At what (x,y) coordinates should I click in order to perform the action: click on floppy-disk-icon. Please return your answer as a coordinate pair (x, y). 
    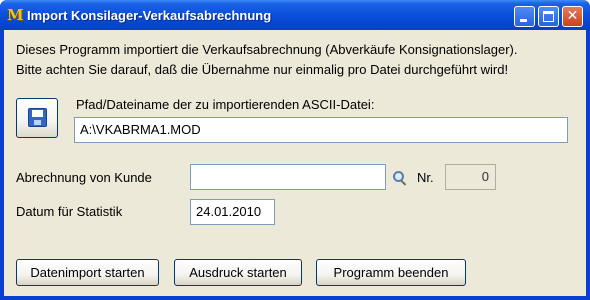
    Looking at the image, I should click on (37, 117).